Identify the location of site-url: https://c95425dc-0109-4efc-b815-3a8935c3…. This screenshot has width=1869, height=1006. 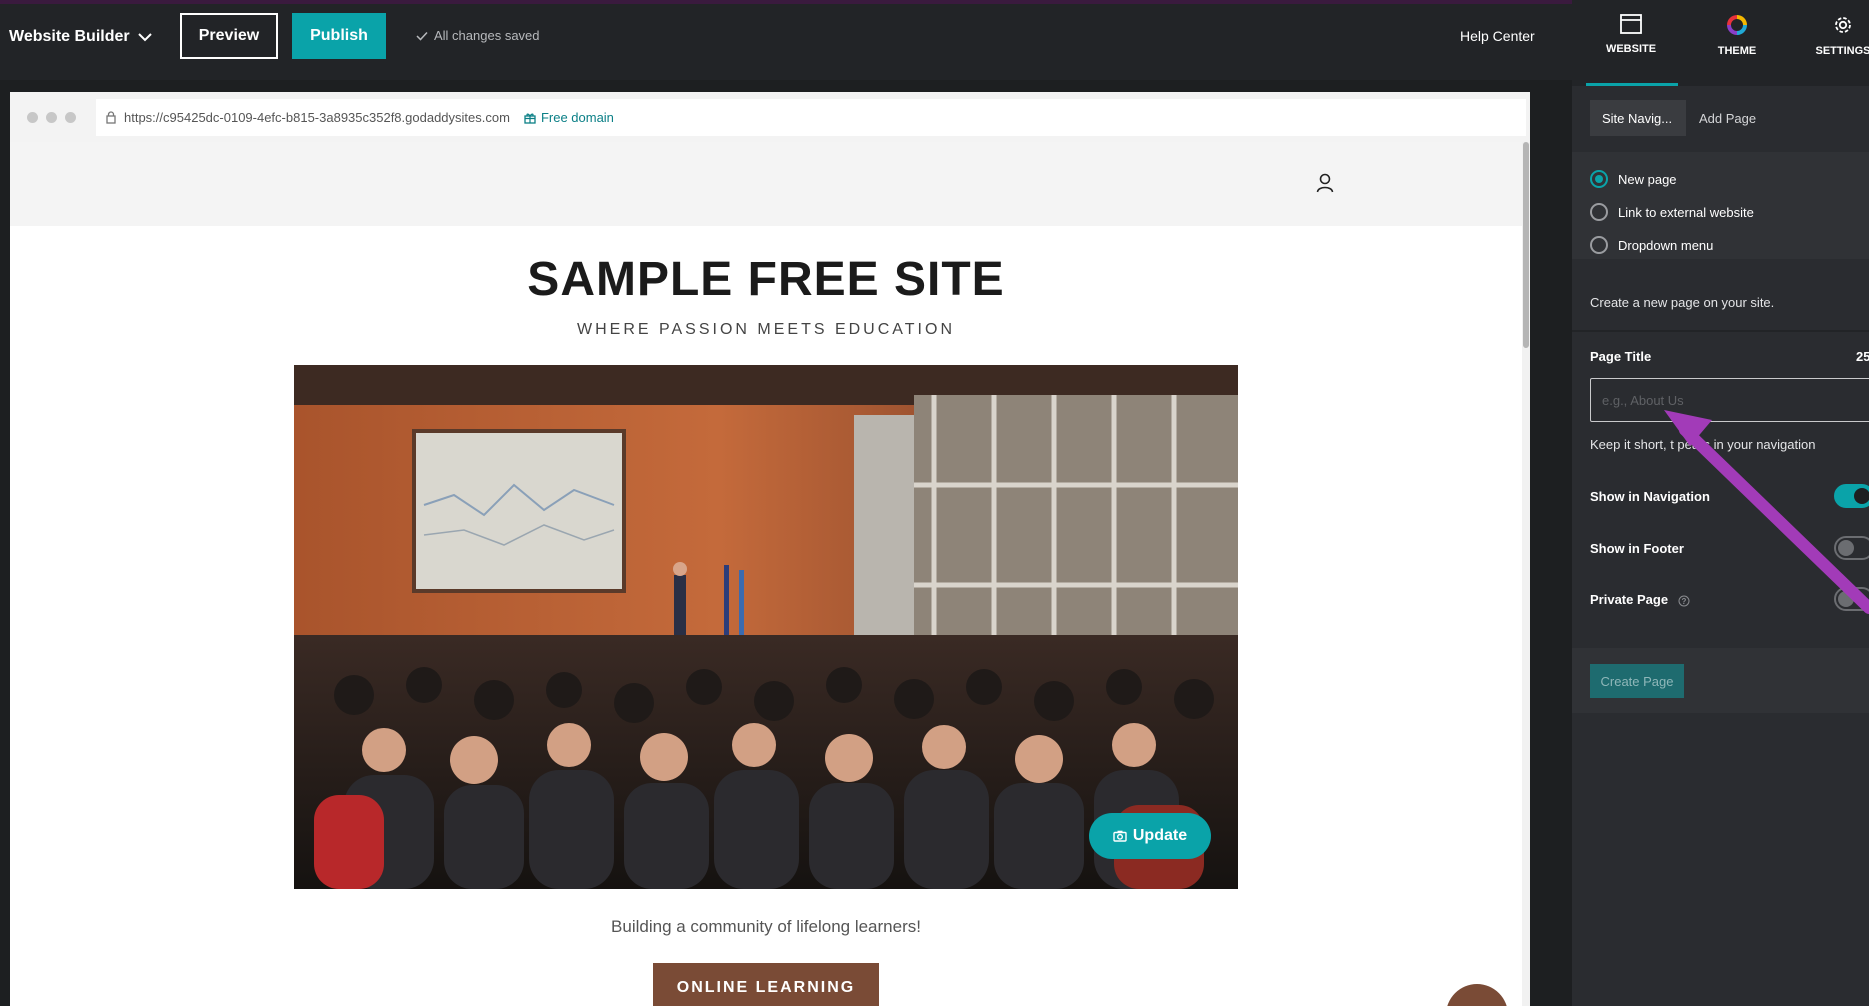
(317, 117).